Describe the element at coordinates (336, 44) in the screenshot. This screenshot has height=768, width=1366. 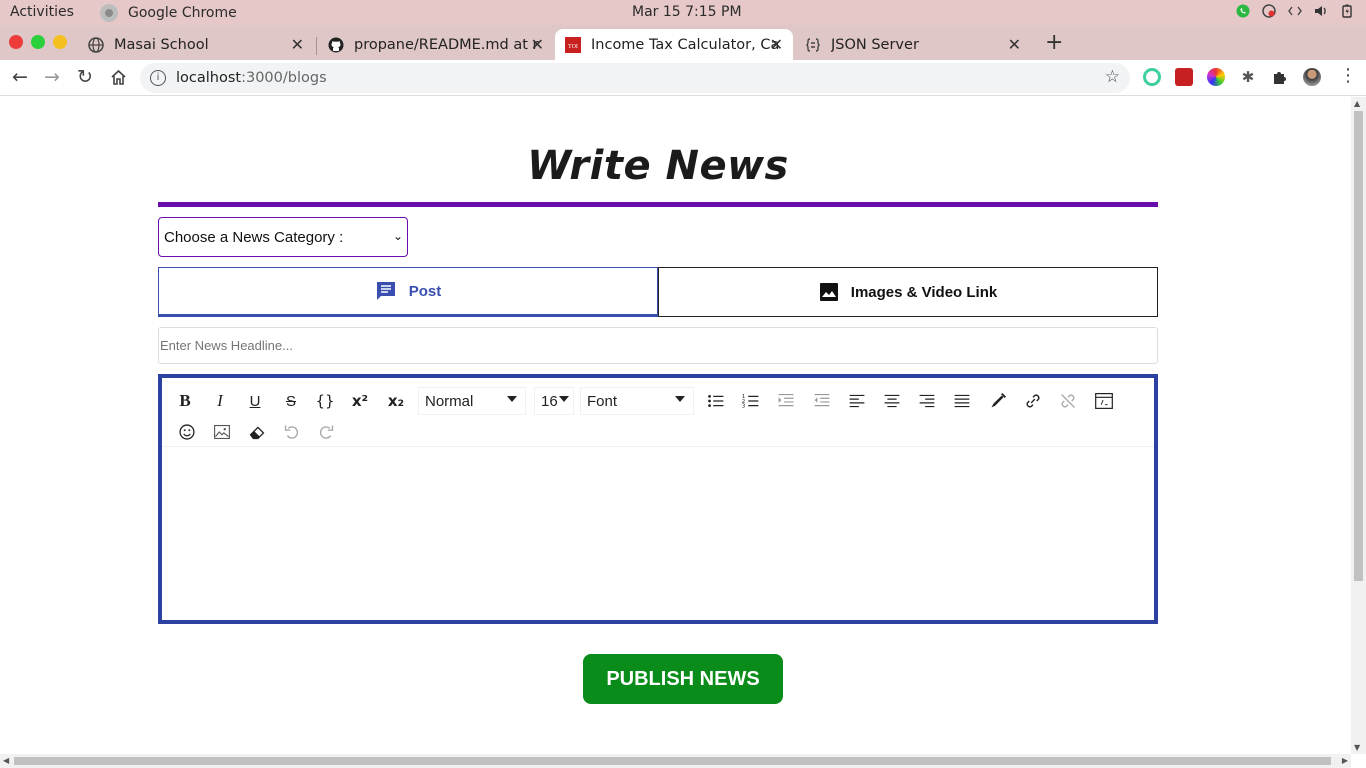
I see `github-icon` at that location.